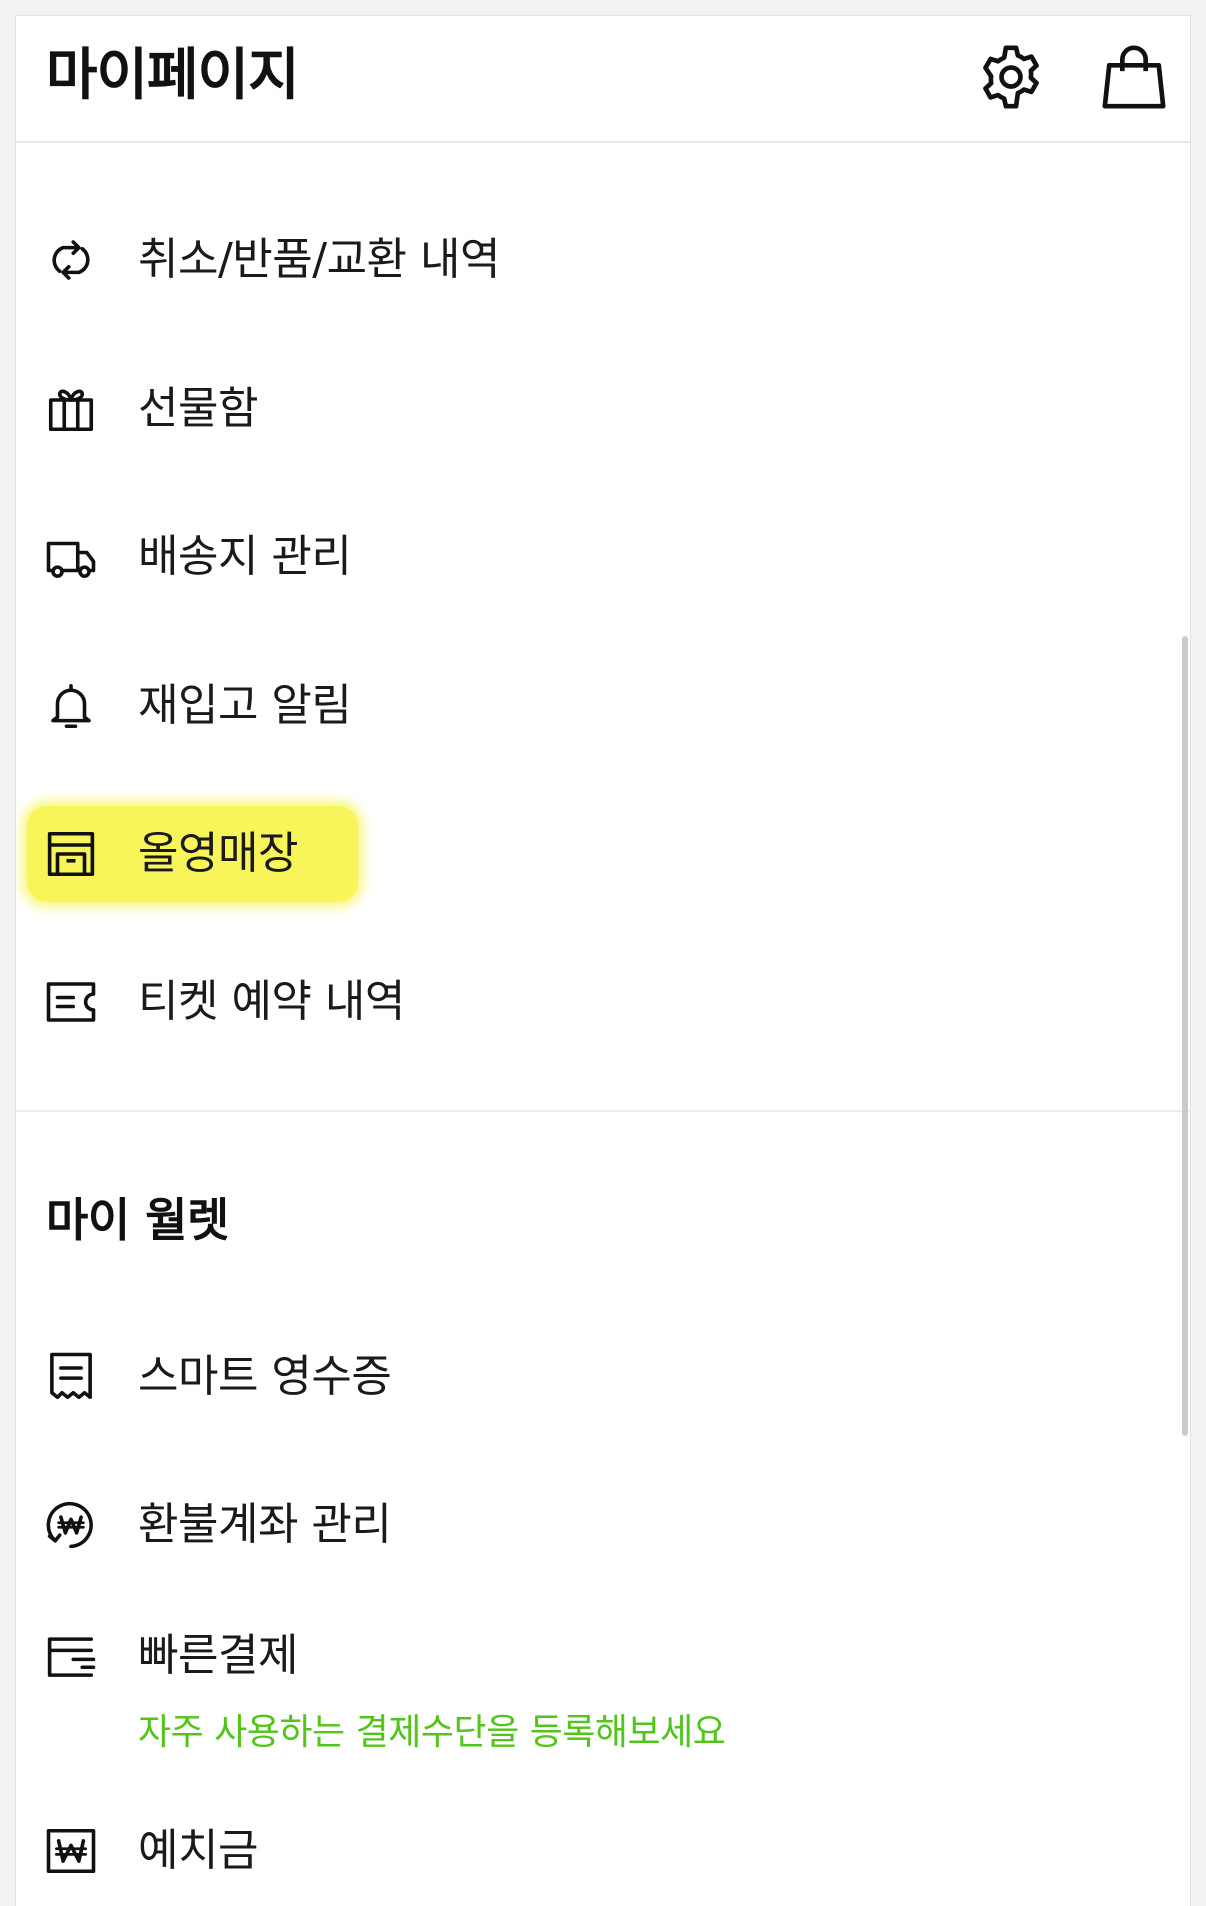 This screenshot has height=1906, width=1206. Describe the element at coordinates (71, 854) in the screenshot. I see `store-icon` at that location.